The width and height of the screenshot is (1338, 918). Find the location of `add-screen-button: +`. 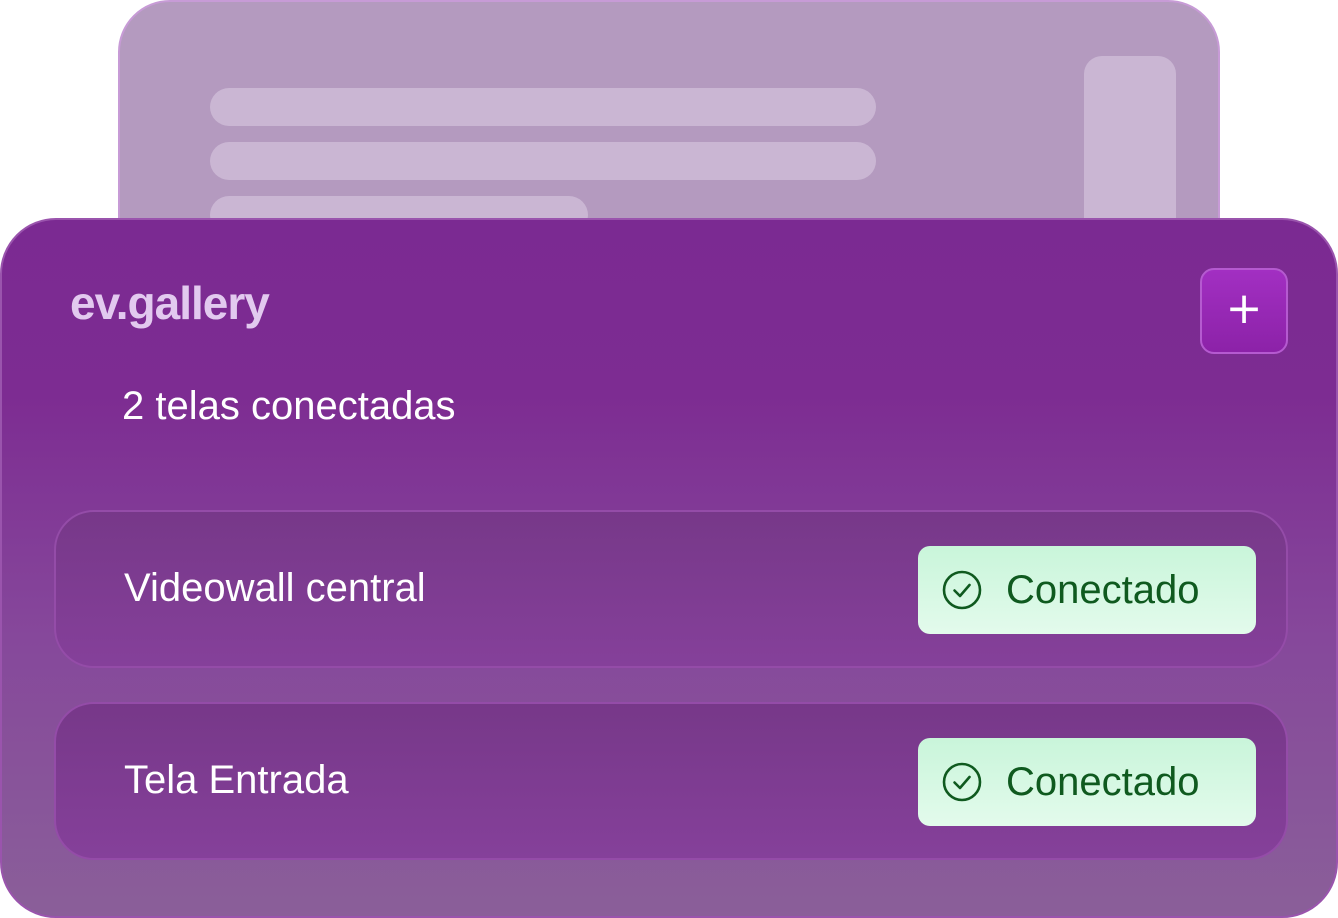

add-screen-button: + is located at coordinates (1244, 311).